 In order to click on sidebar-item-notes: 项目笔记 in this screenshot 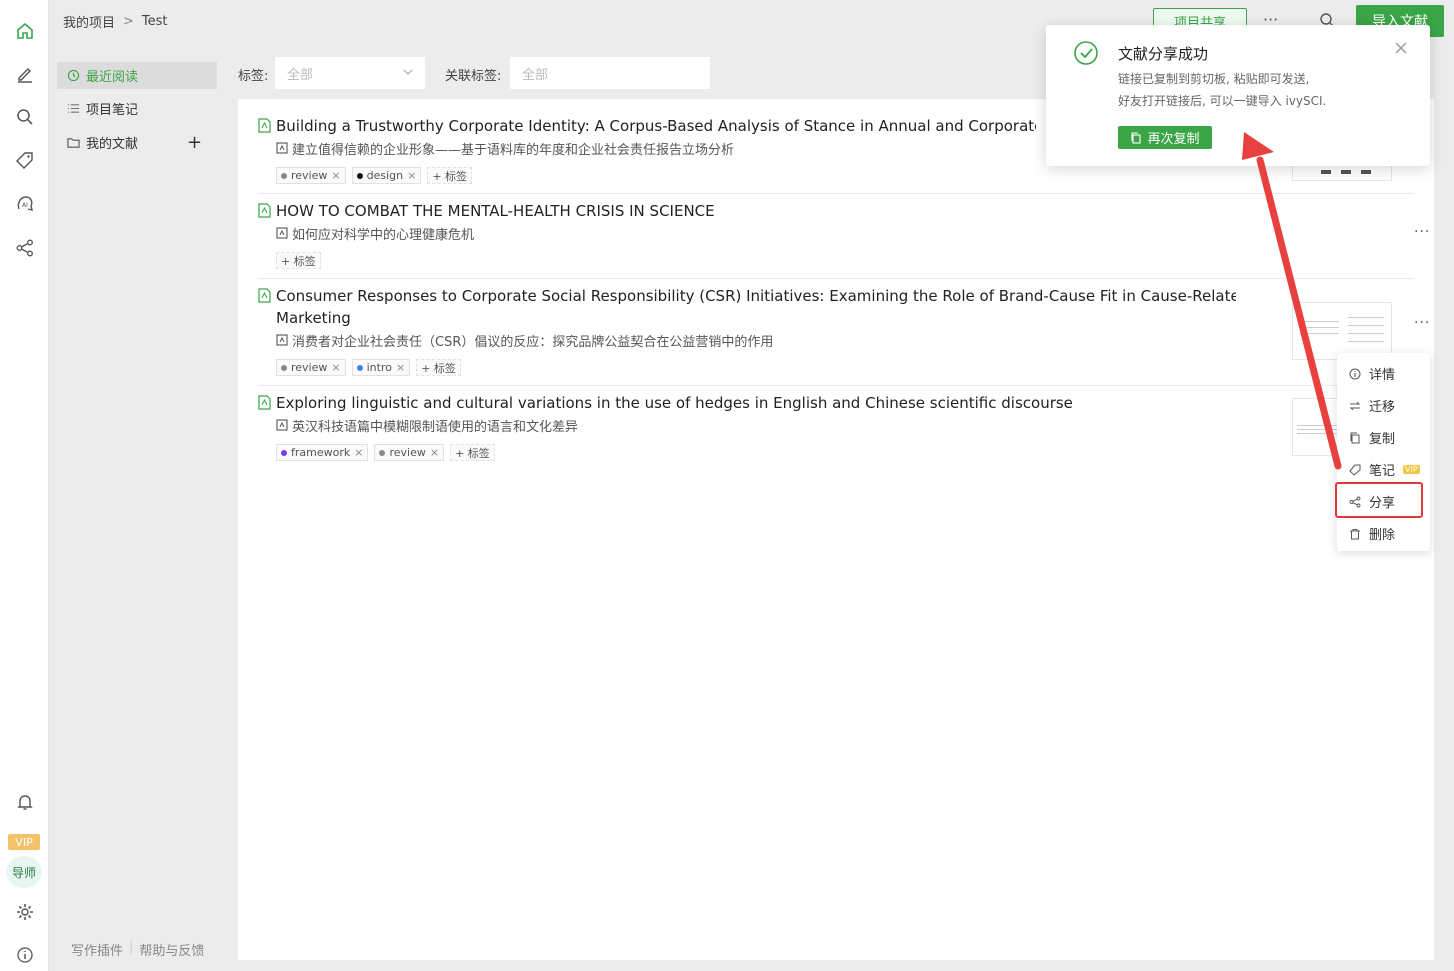, I will do `click(137, 108)`.